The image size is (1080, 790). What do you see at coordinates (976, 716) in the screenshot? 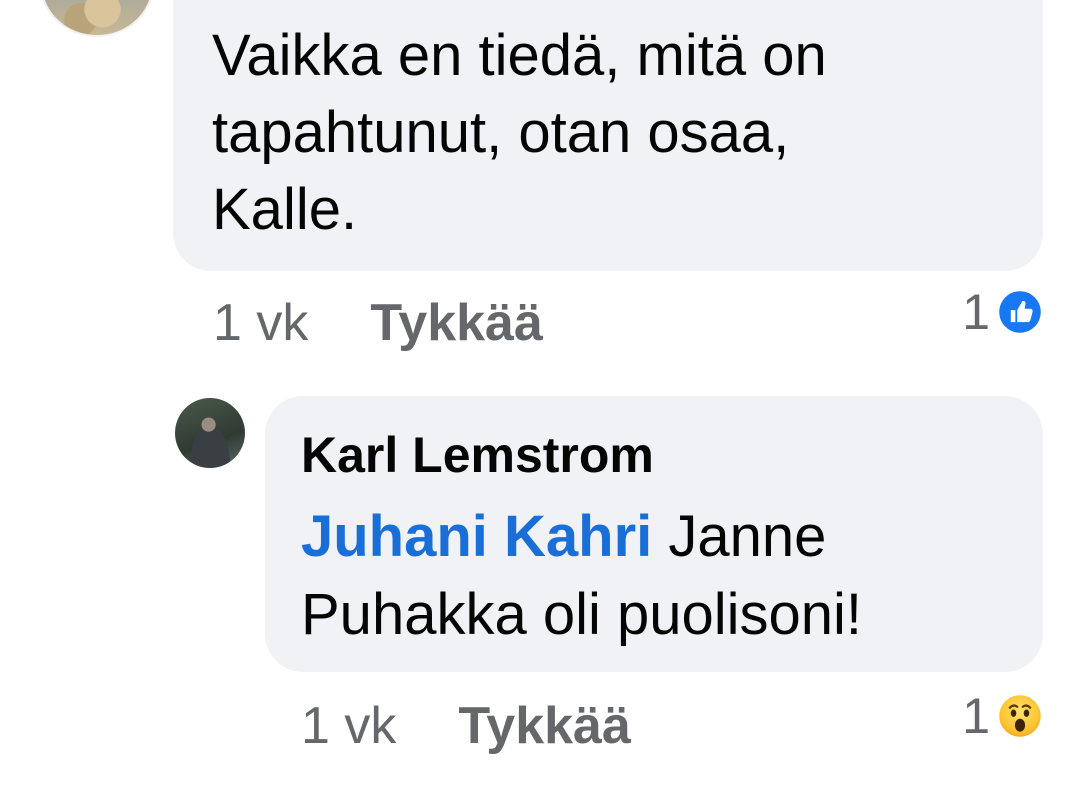
I see `reply-reaction-count: 1` at bounding box center [976, 716].